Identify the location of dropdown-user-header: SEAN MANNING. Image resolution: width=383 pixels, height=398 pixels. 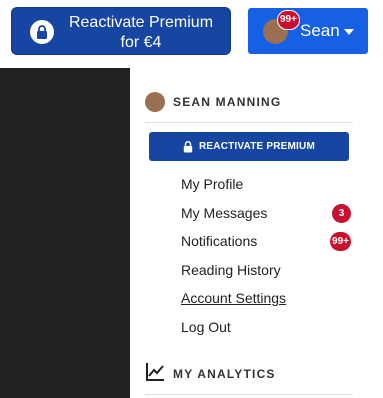
(250, 102).